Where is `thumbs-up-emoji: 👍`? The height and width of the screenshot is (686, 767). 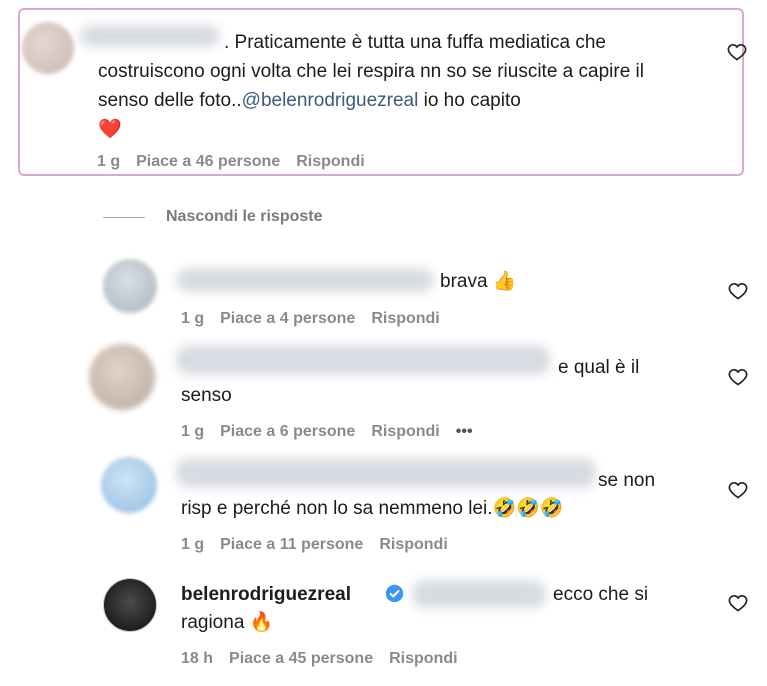
thumbs-up-emoji: 👍 is located at coordinates (504, 281).